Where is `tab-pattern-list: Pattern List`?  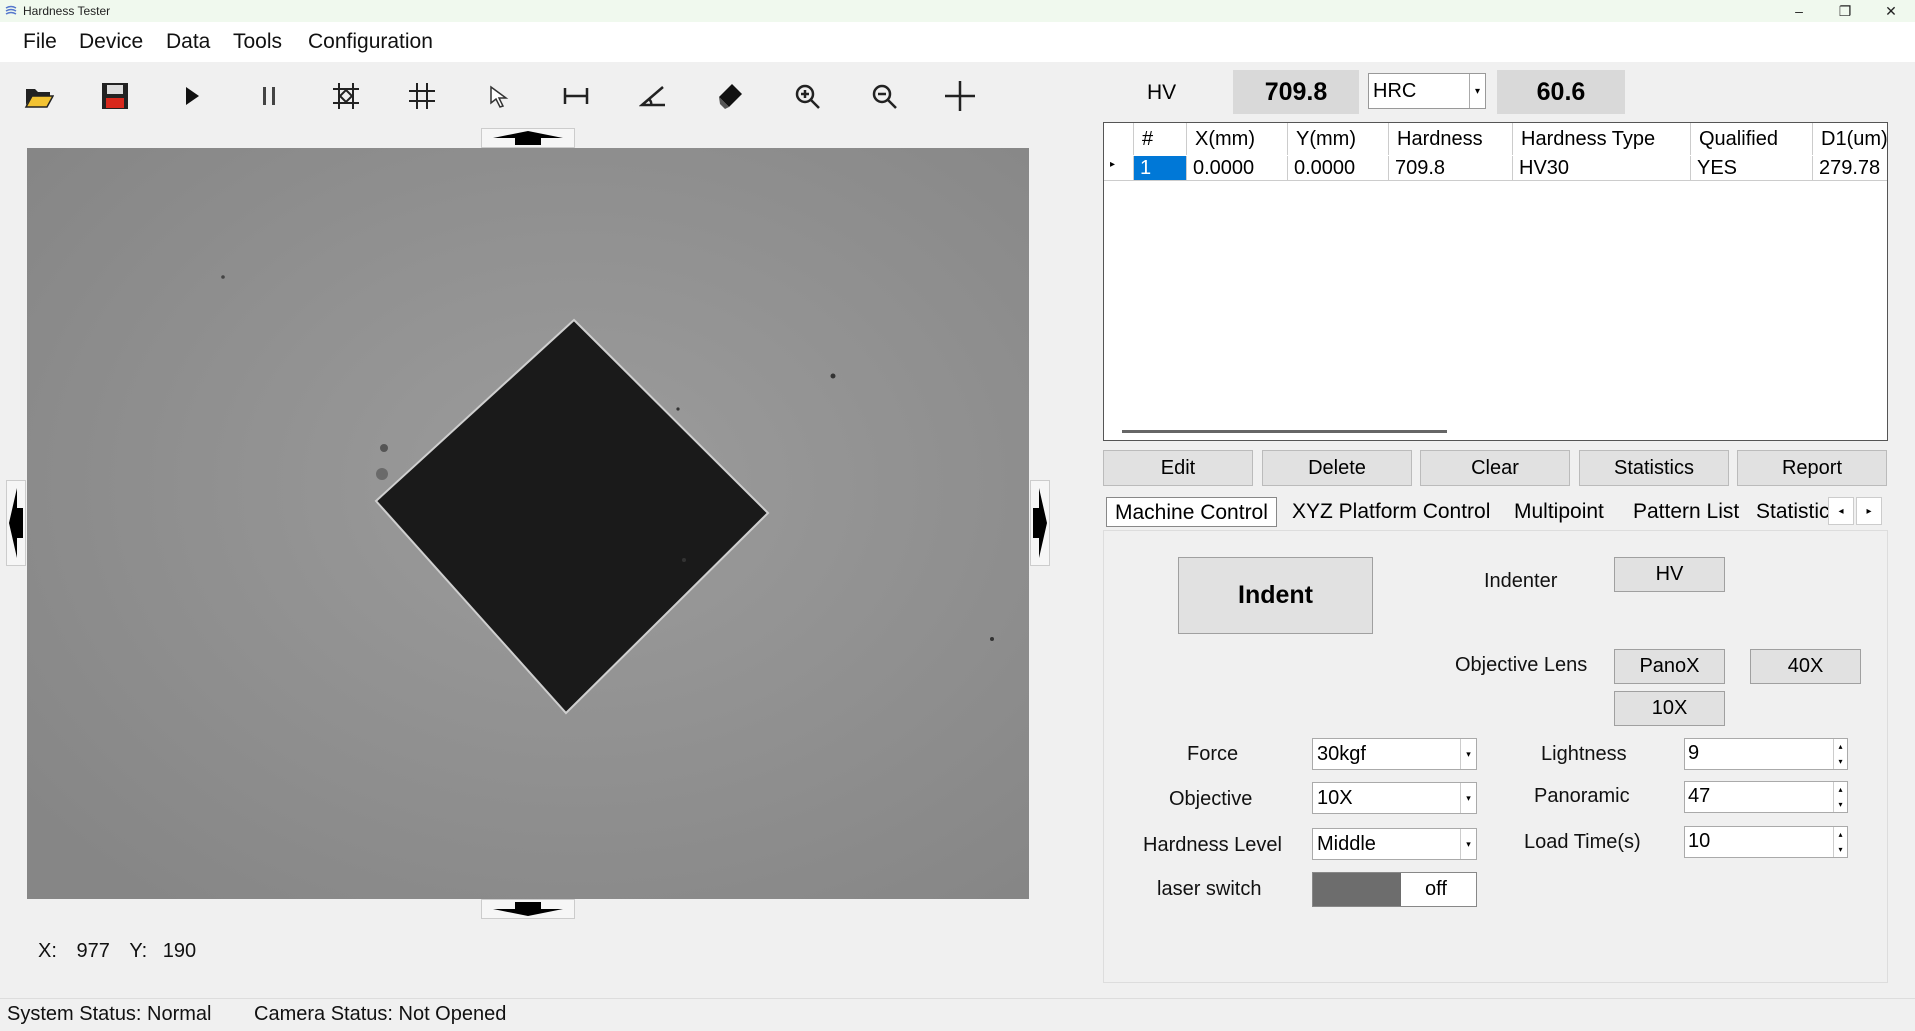
tab-pattern-list: Pattern List is located at coordinates (1686, 512).